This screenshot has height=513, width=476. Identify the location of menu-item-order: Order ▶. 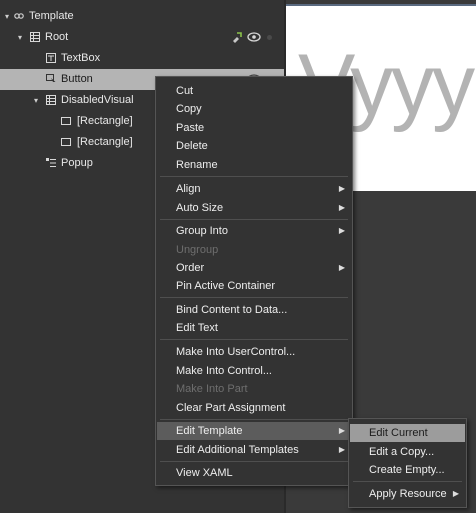
(254, 268).